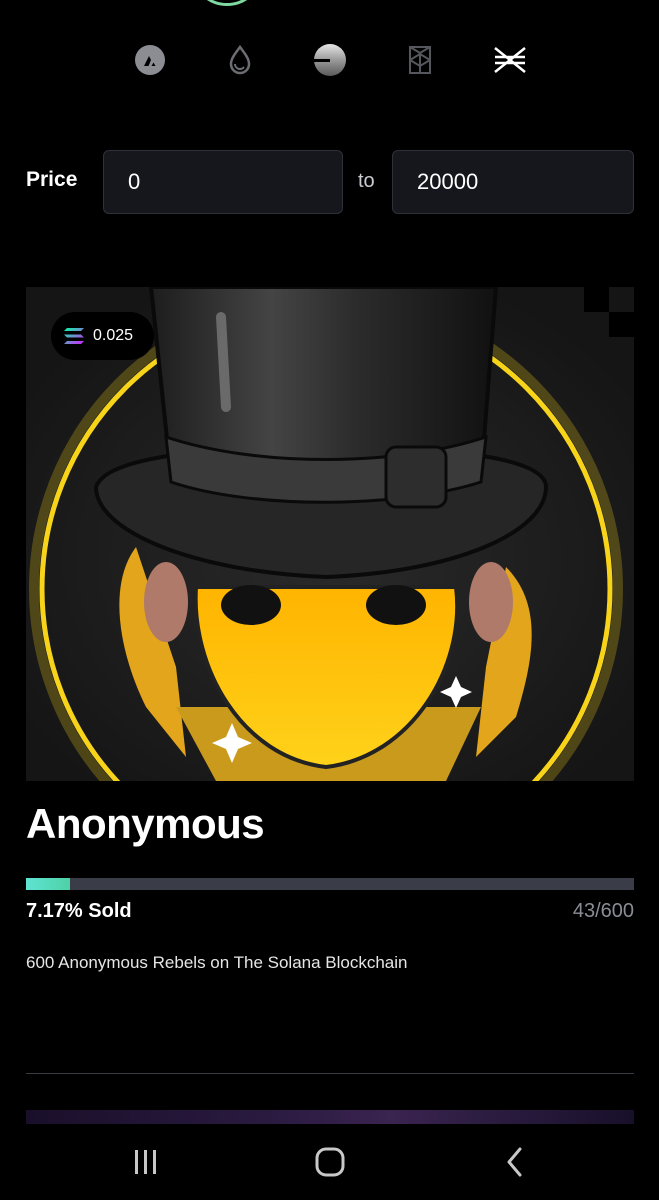  I want to click on selected-chain-ring, so click(227, 3).